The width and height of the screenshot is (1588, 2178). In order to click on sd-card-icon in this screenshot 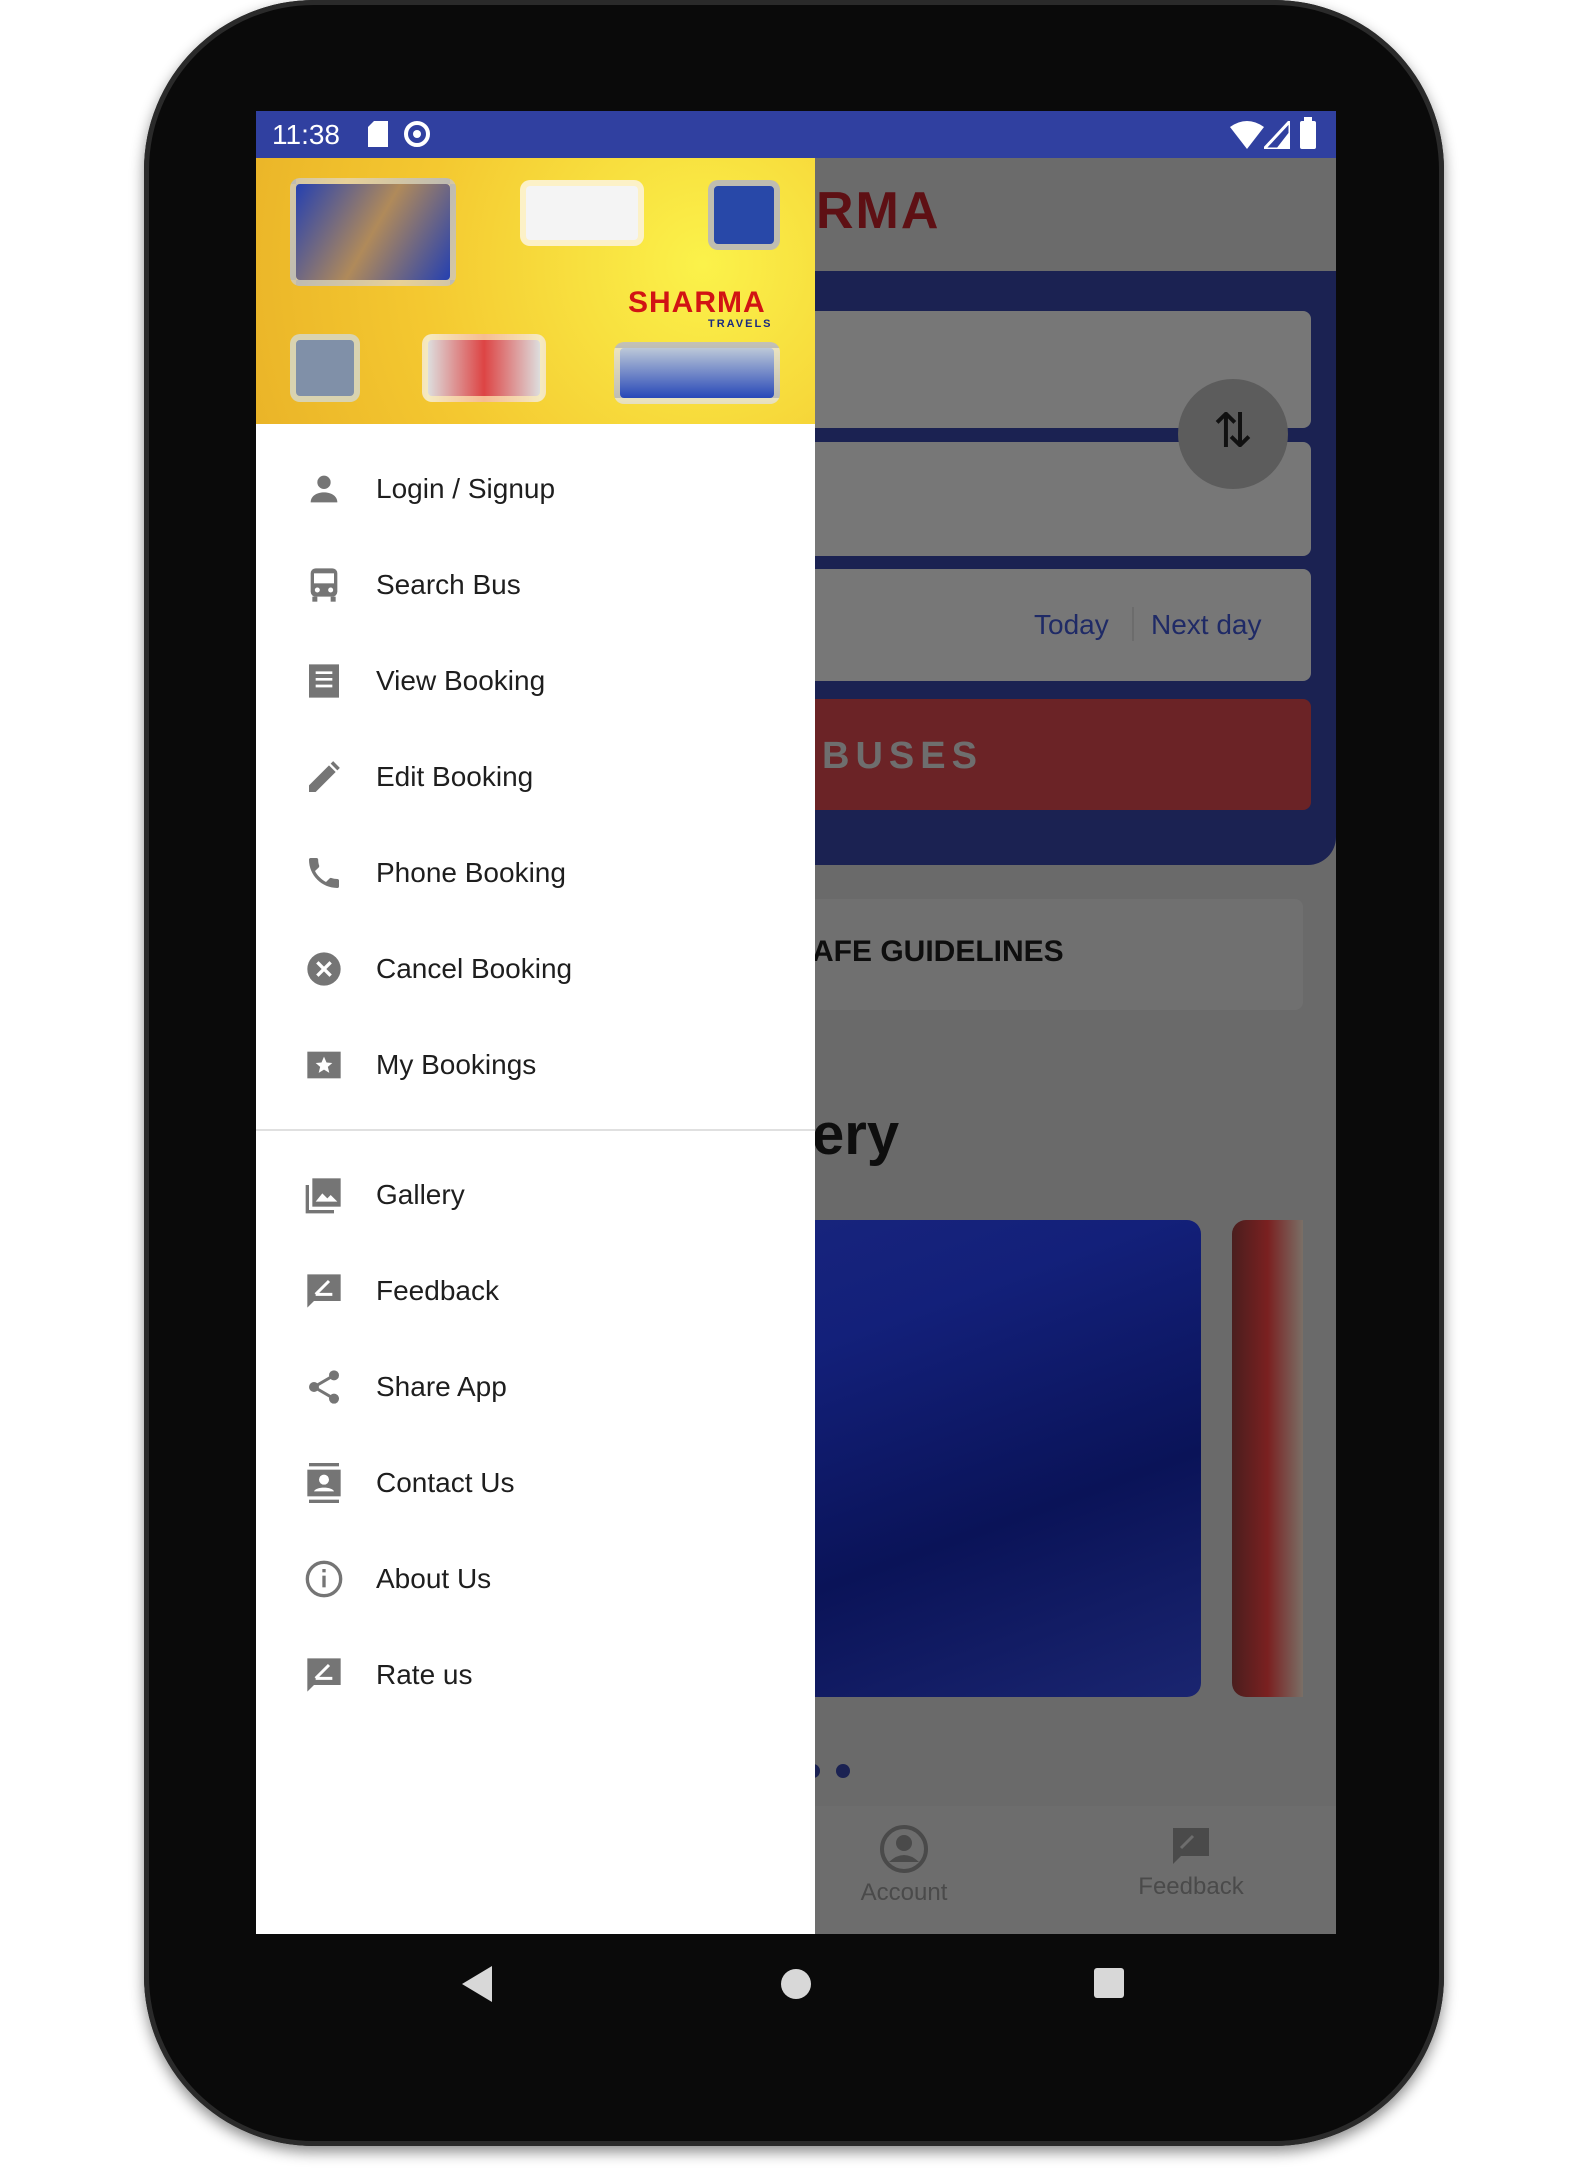, I will do `click(378, 134)`.